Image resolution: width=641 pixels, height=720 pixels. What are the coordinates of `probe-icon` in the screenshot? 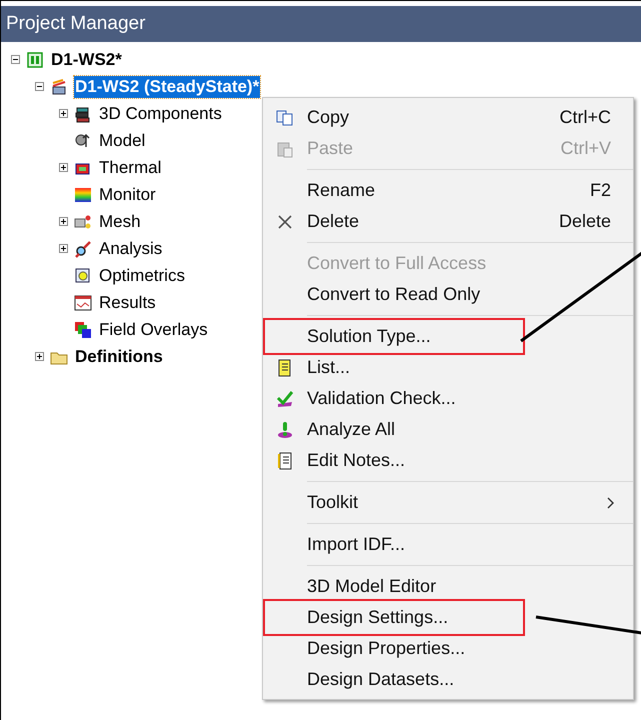 It's located at (83, 249).